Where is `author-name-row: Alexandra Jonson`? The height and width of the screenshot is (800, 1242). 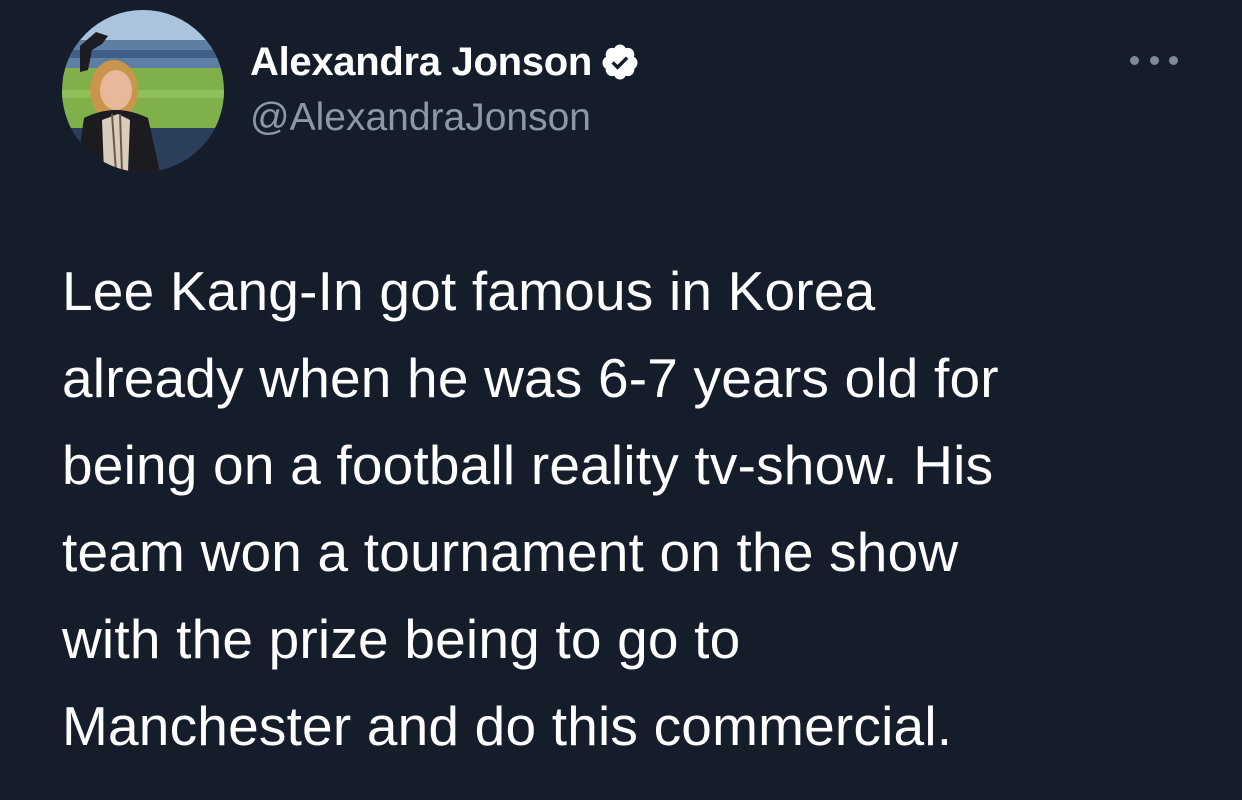
author-name-row: Alexandra Jonson is located at coordinates (445, 62).